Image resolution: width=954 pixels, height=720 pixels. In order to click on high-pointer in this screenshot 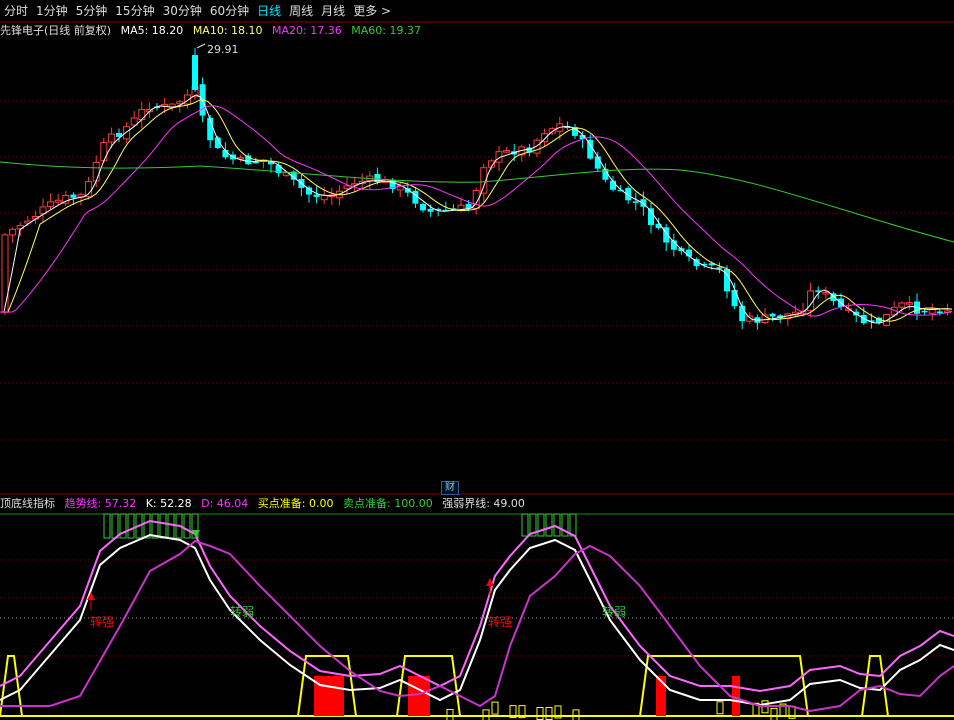, I will do `click(201, 46)`.